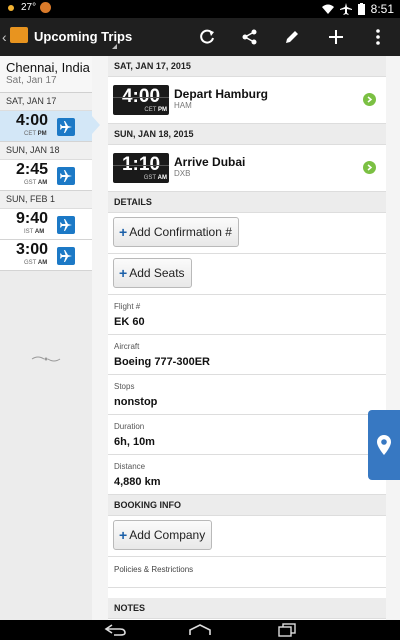  What do you see at coordinates (4, 37) in the screenshot?
I see `up-navigation-icon: ‹` at bounding box center [4, 37].